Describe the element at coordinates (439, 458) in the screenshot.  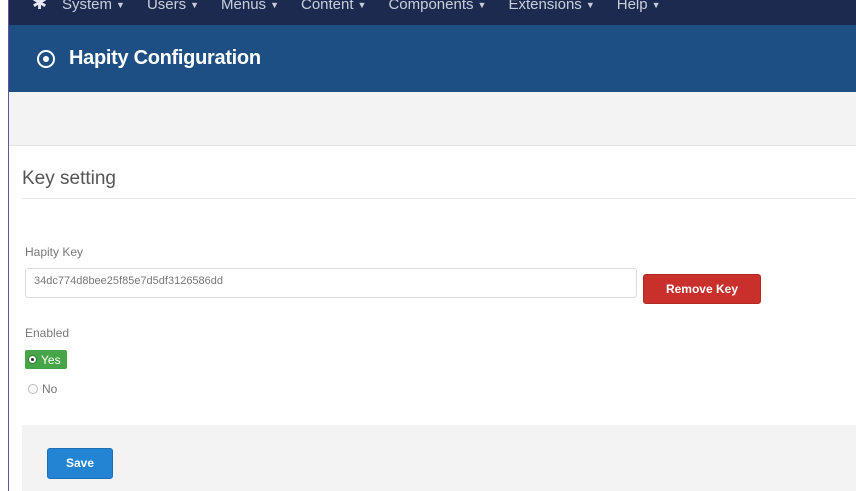
I see `form-actions: Save` at that location.